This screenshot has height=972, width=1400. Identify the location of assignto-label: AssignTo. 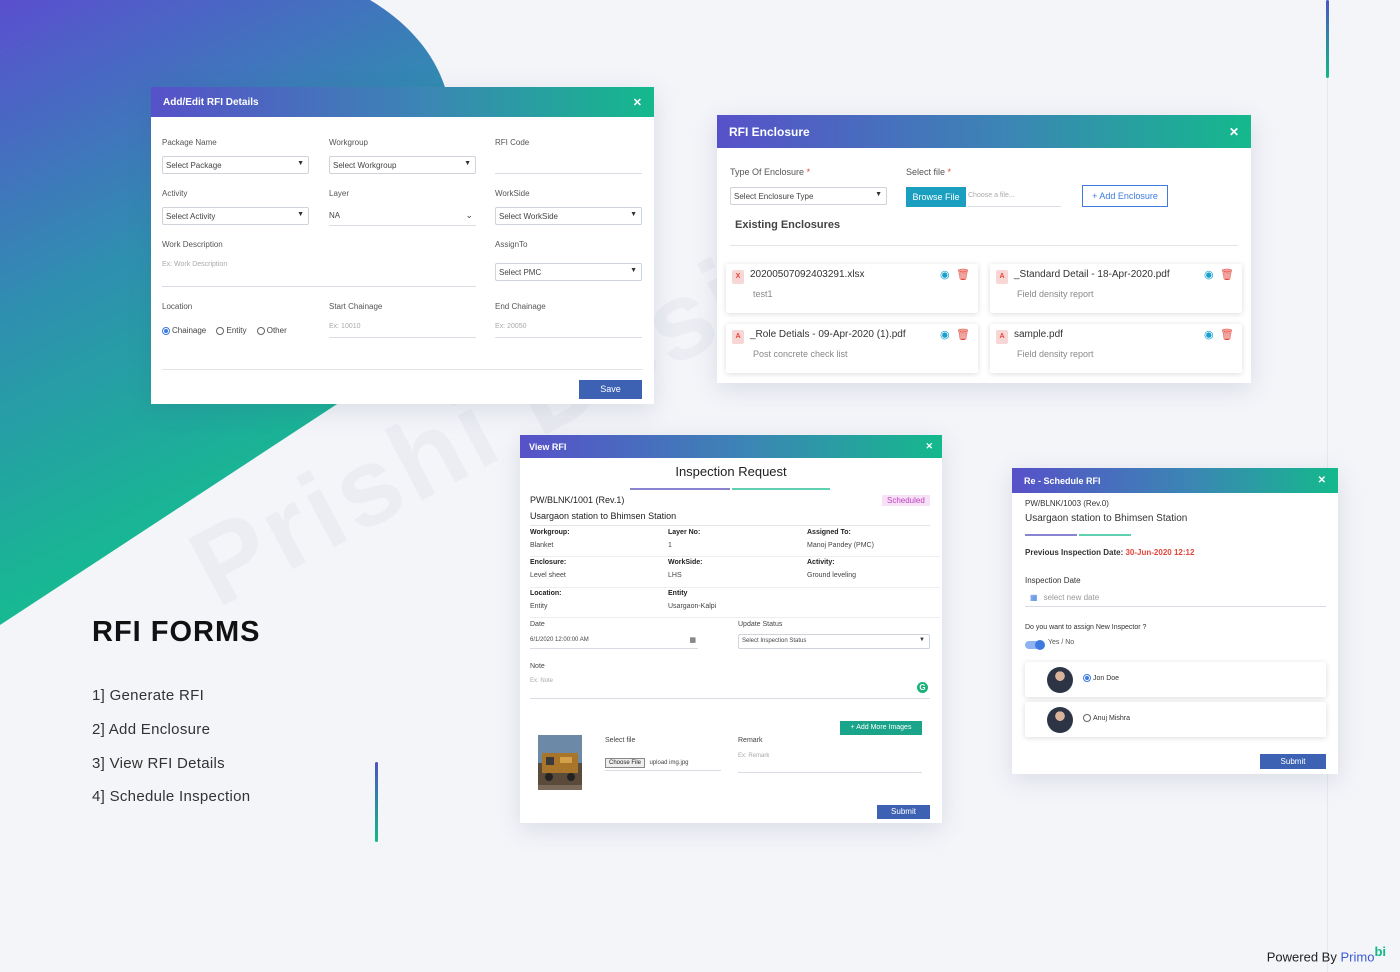
(511, 244).